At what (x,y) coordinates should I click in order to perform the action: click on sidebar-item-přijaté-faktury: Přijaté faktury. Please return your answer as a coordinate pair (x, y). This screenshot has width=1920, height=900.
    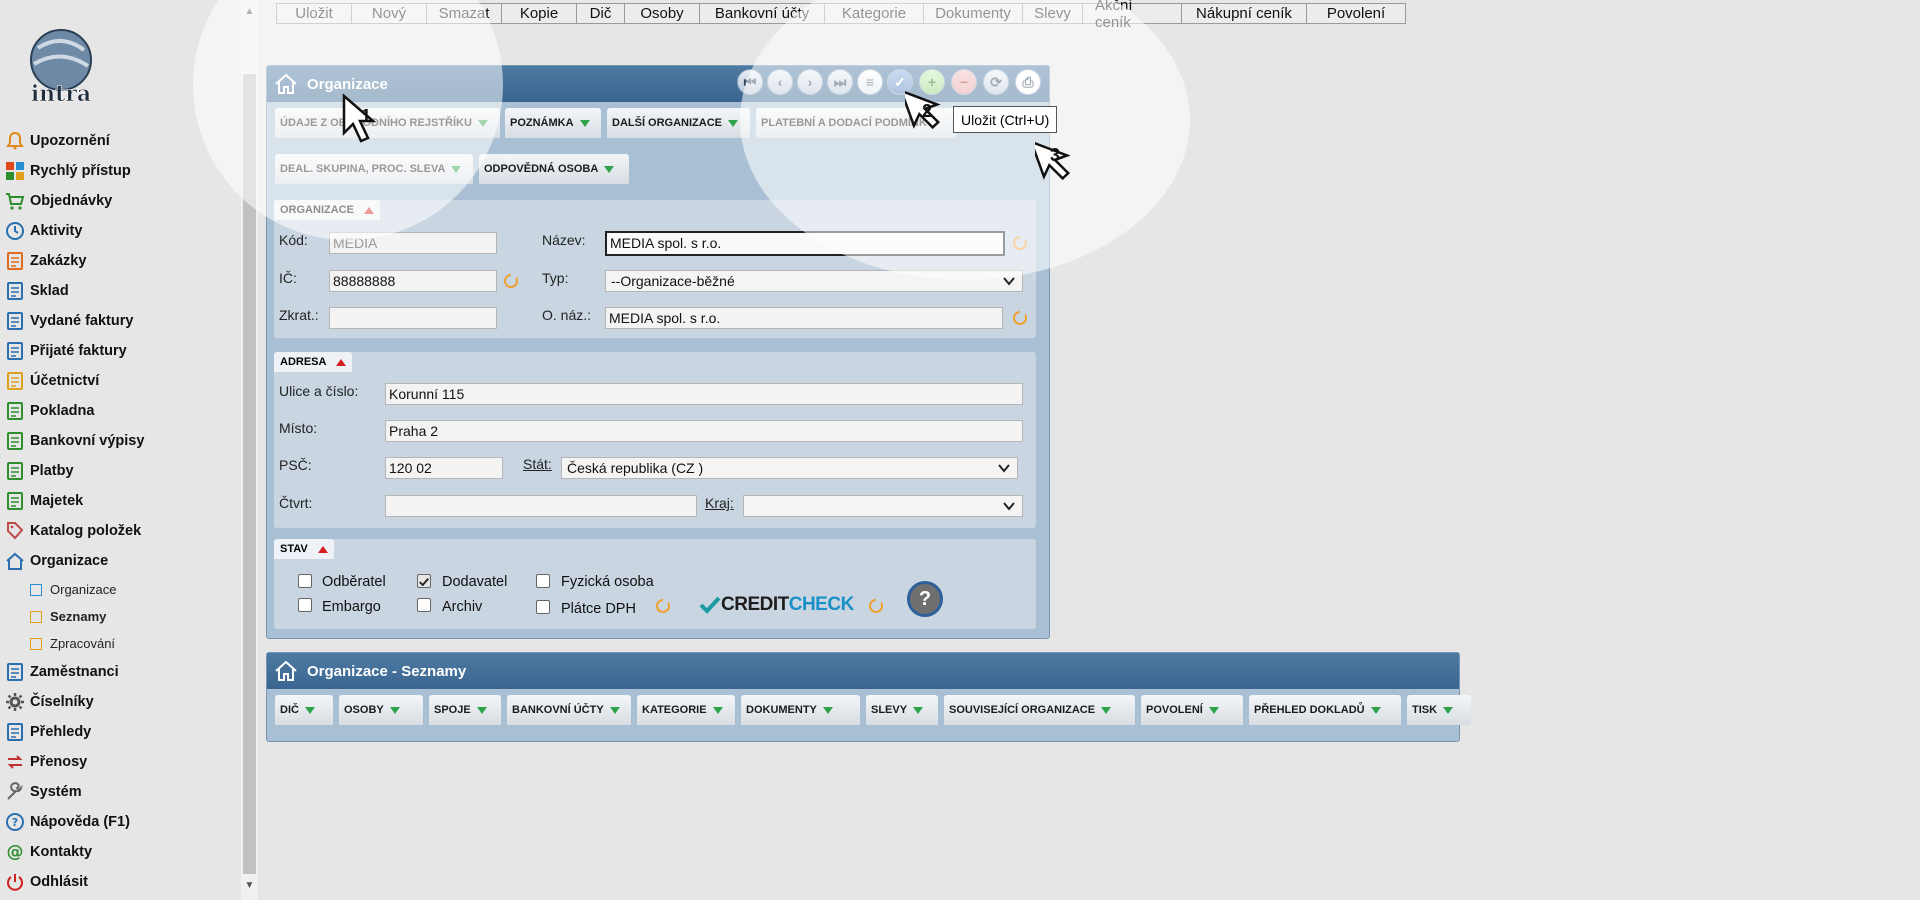
    Looking at the image, I should click on (118, 351).